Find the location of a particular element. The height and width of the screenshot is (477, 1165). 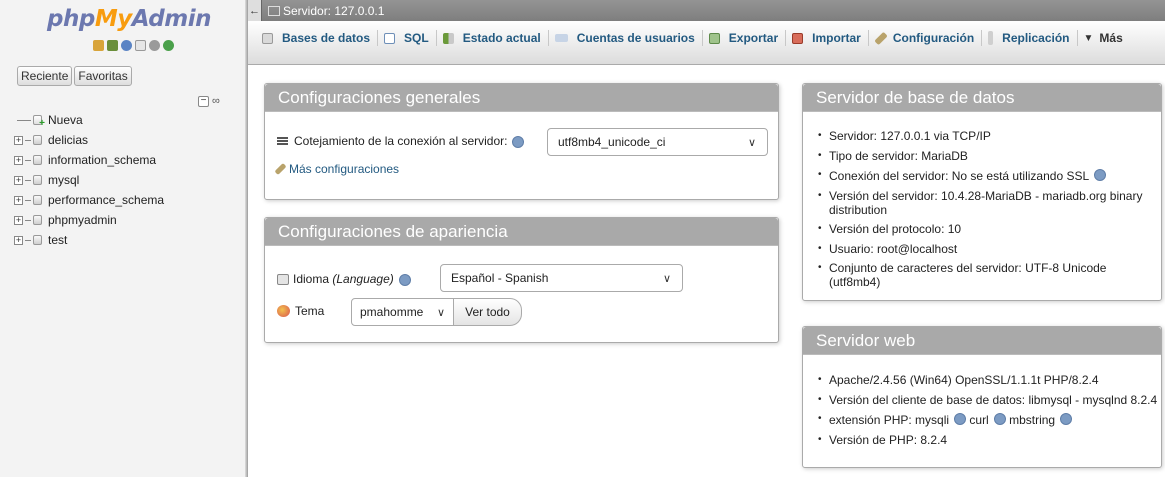

view-all-themes-button: Ver todo is located at coordinates (487, 312).